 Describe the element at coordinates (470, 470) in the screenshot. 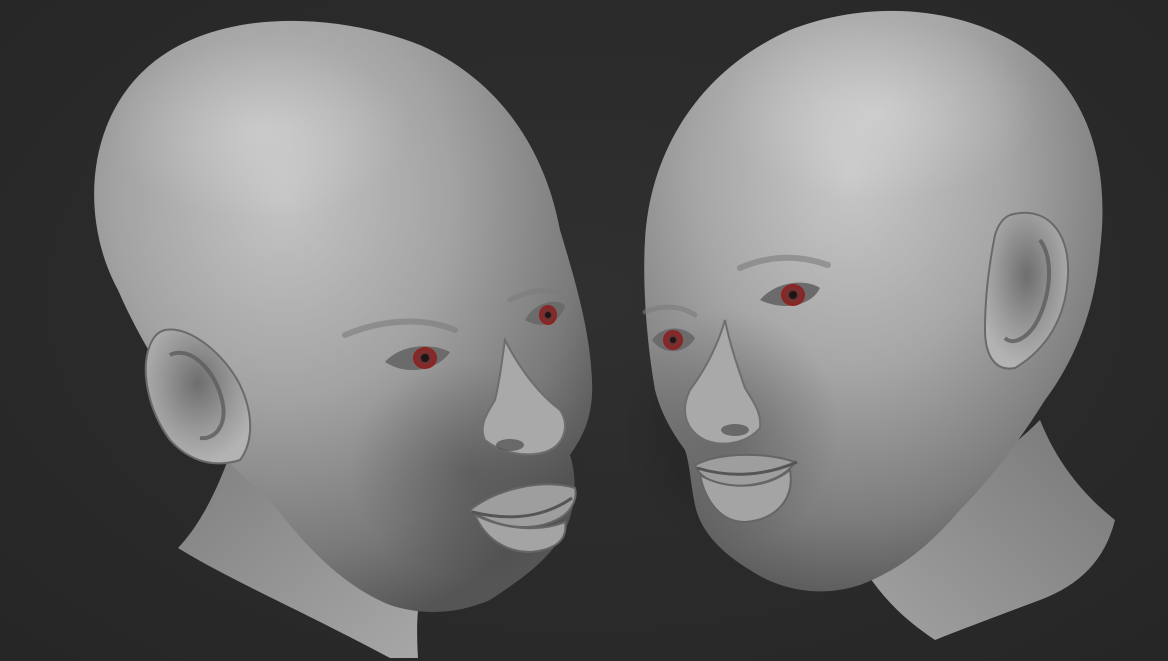

I see `cheek-shadow-left` at that location.